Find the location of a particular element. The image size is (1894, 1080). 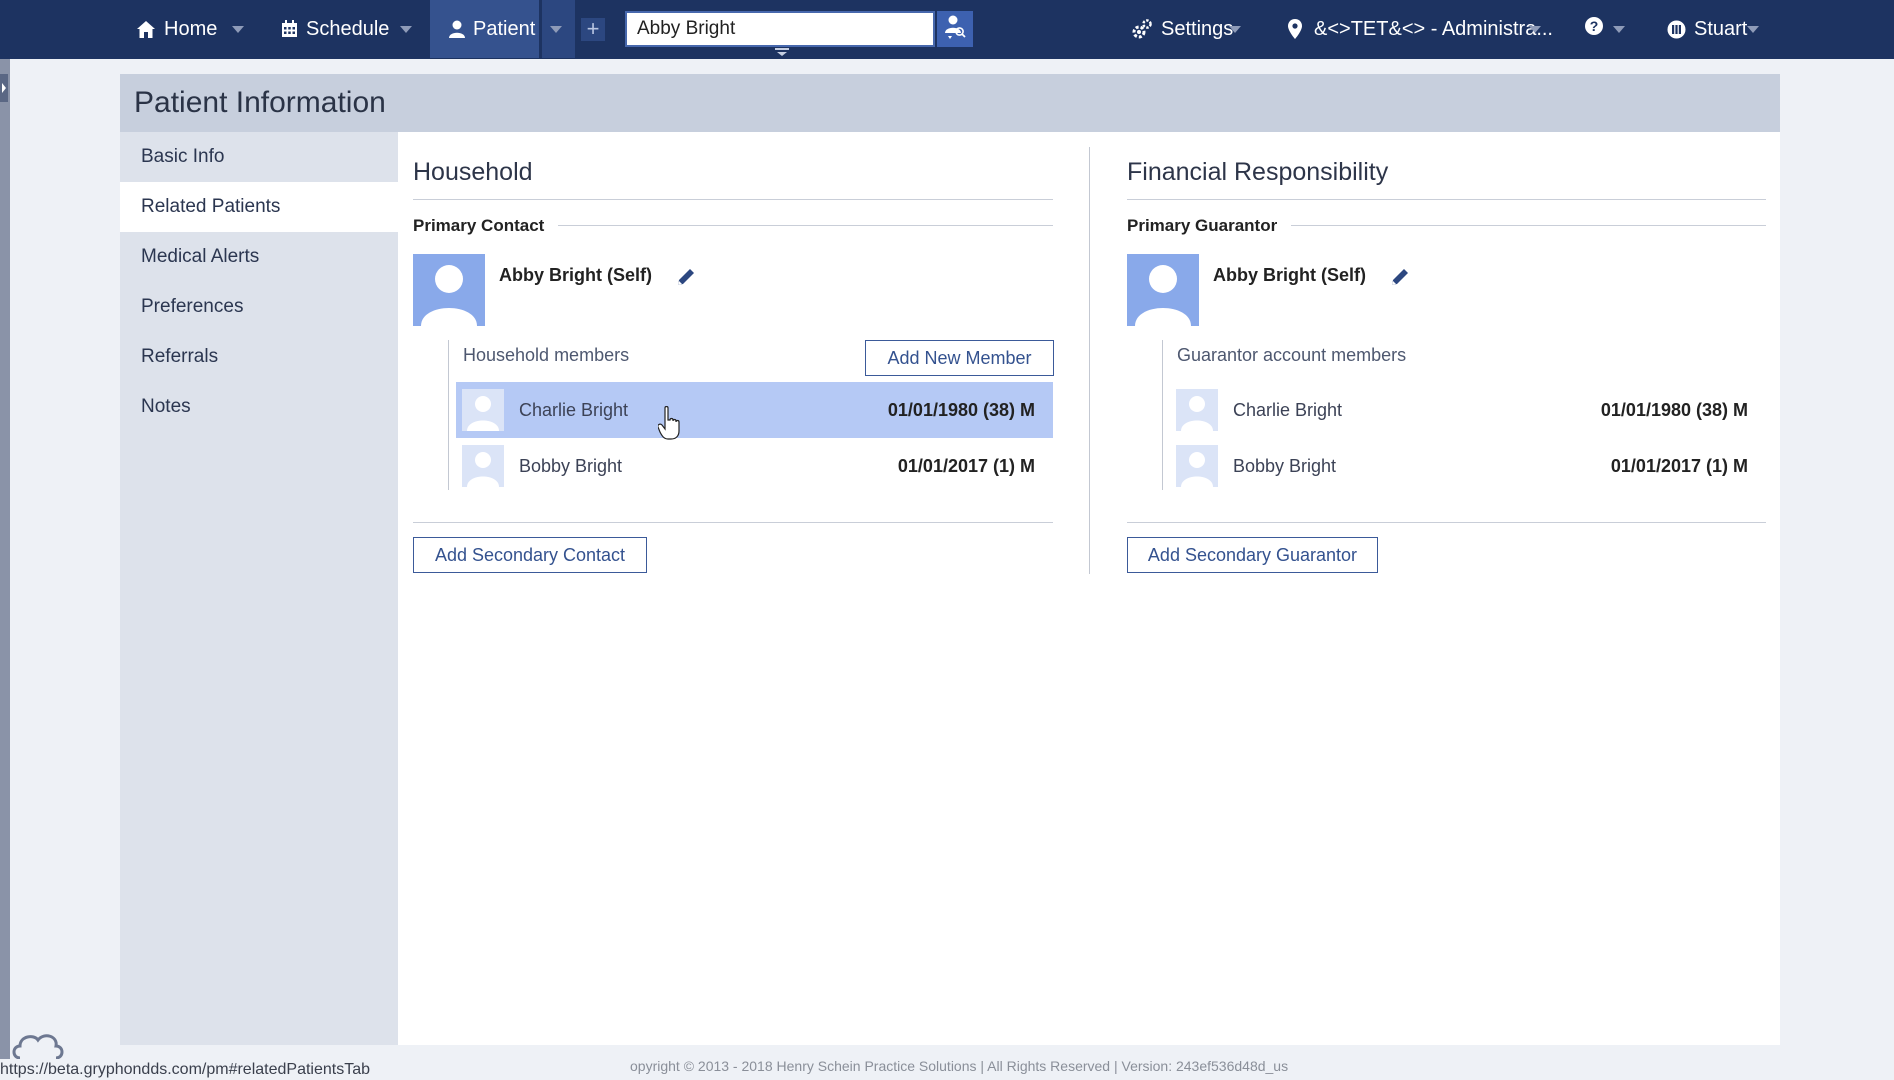

nav-patient-label: Patient is located at coordinates (504, 28).